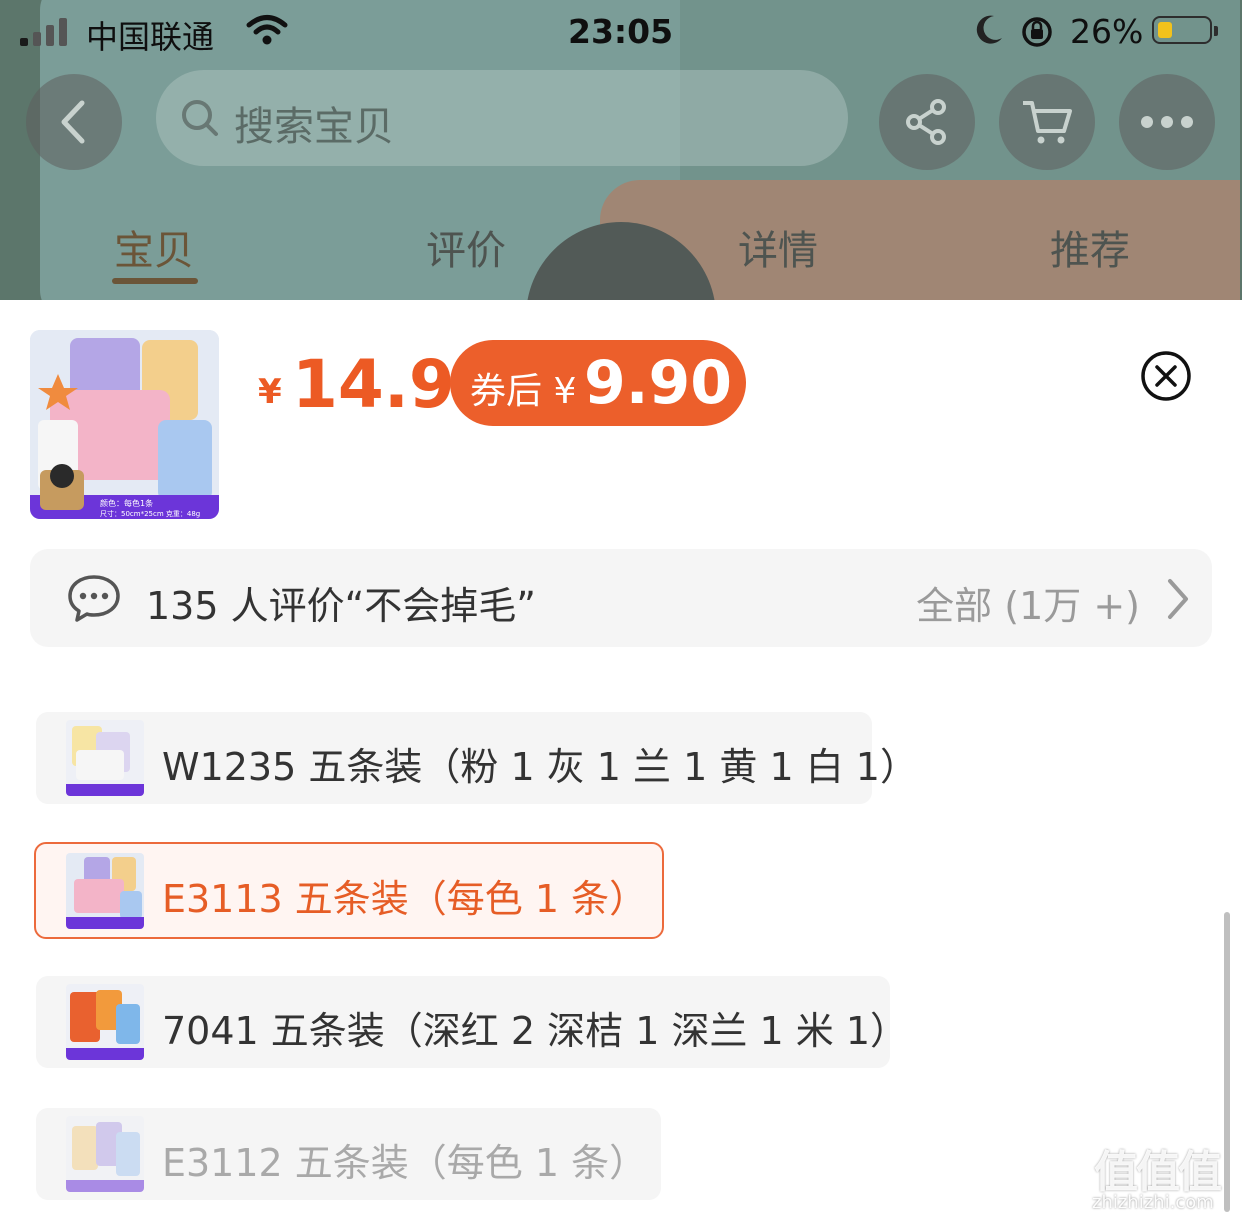  Describe the element at coordinates (621, 598) in the screenshot. I see `review-summary-bar: 135 人评价“不会掉毛” 全部 (1万 +)` at that location.